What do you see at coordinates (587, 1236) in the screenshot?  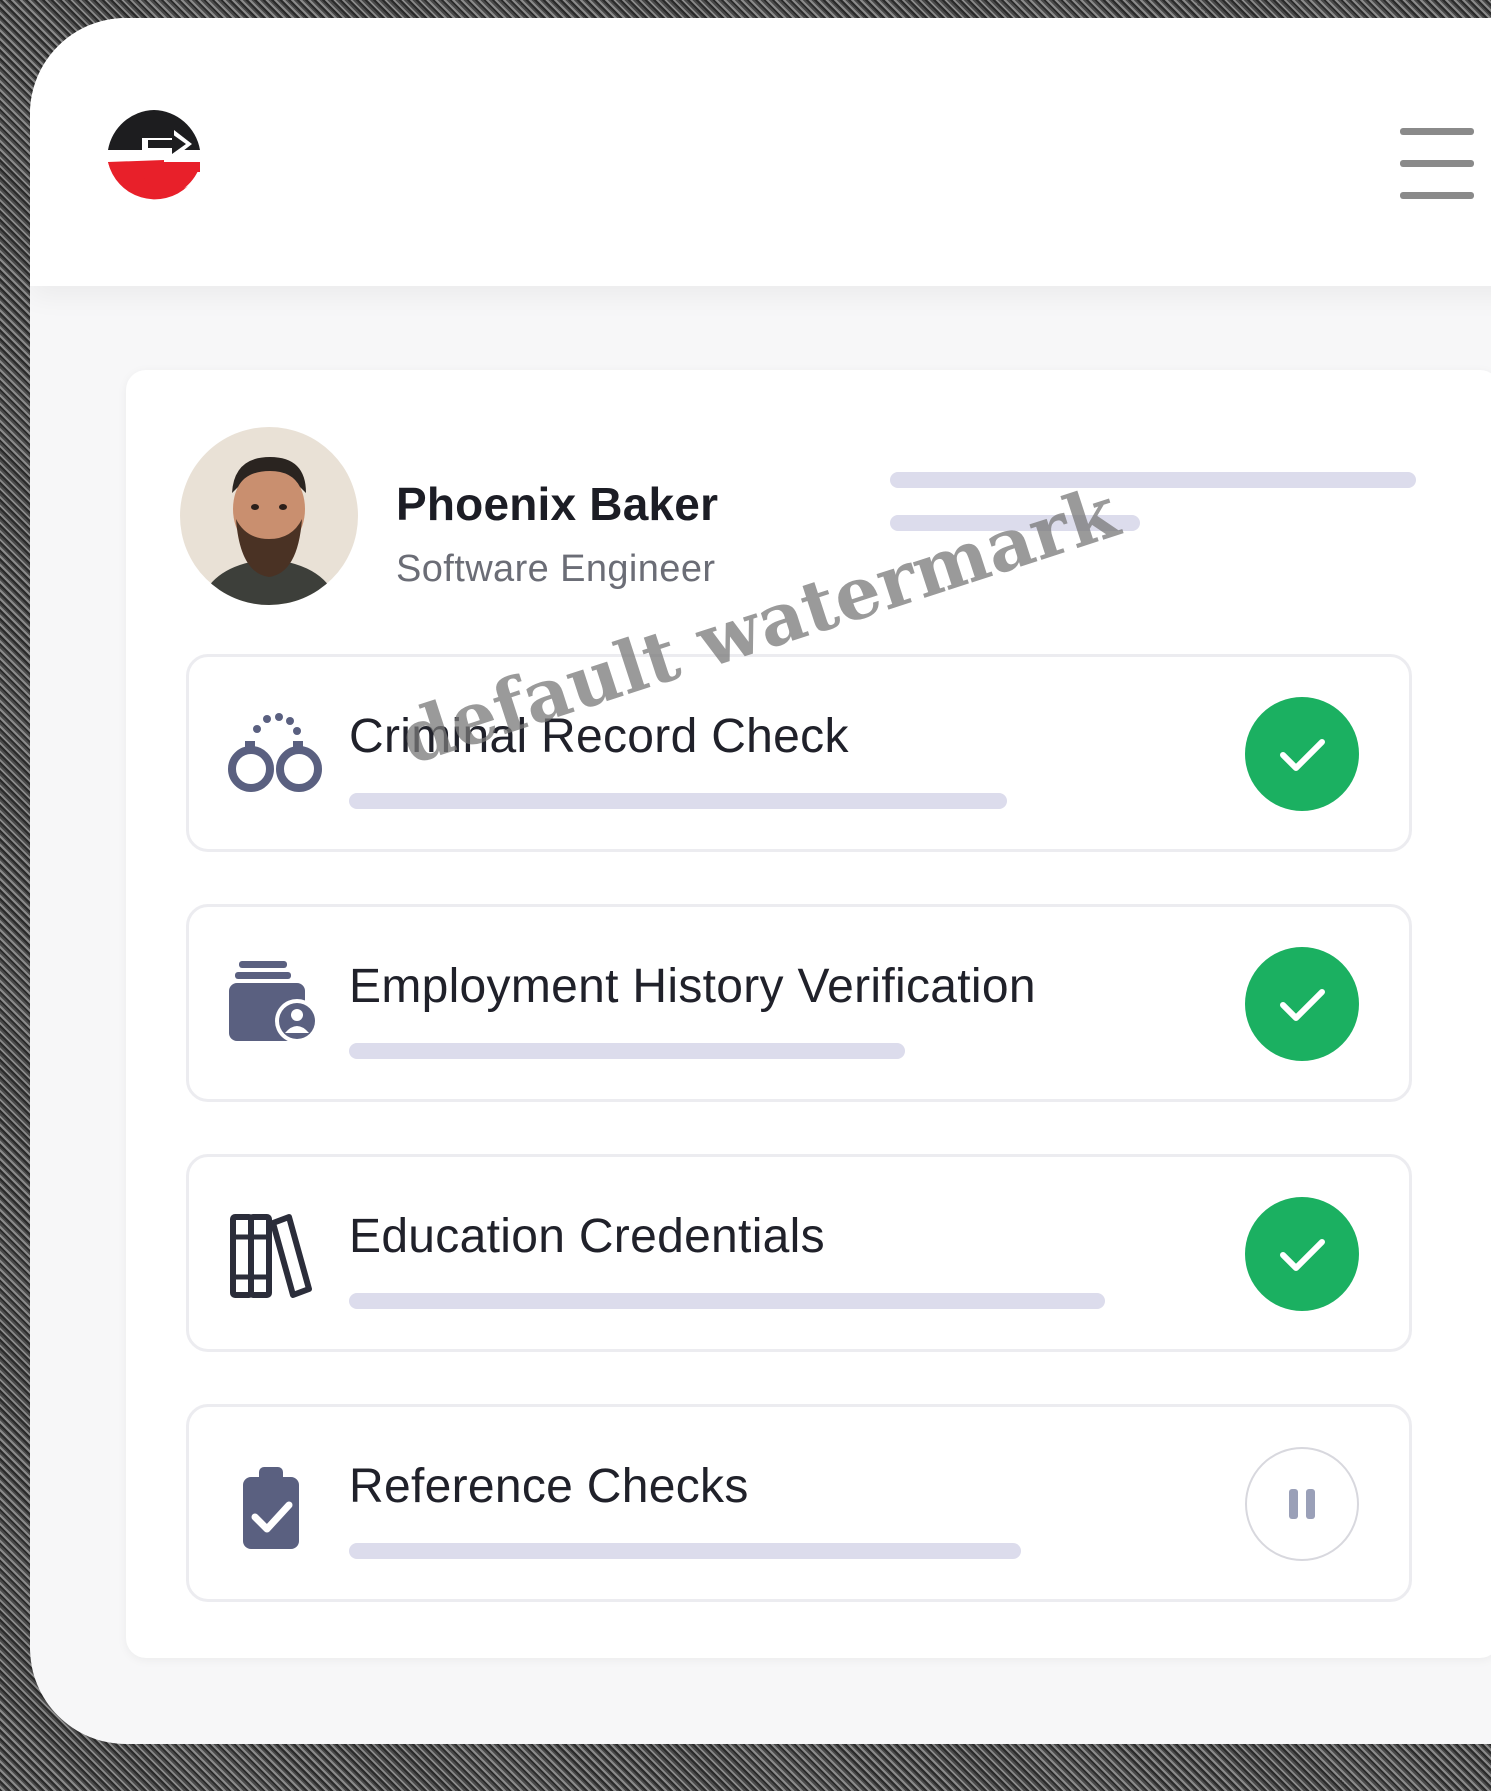 I see `check-item-label: Education Credentials` at bounding box center [587, 1236].